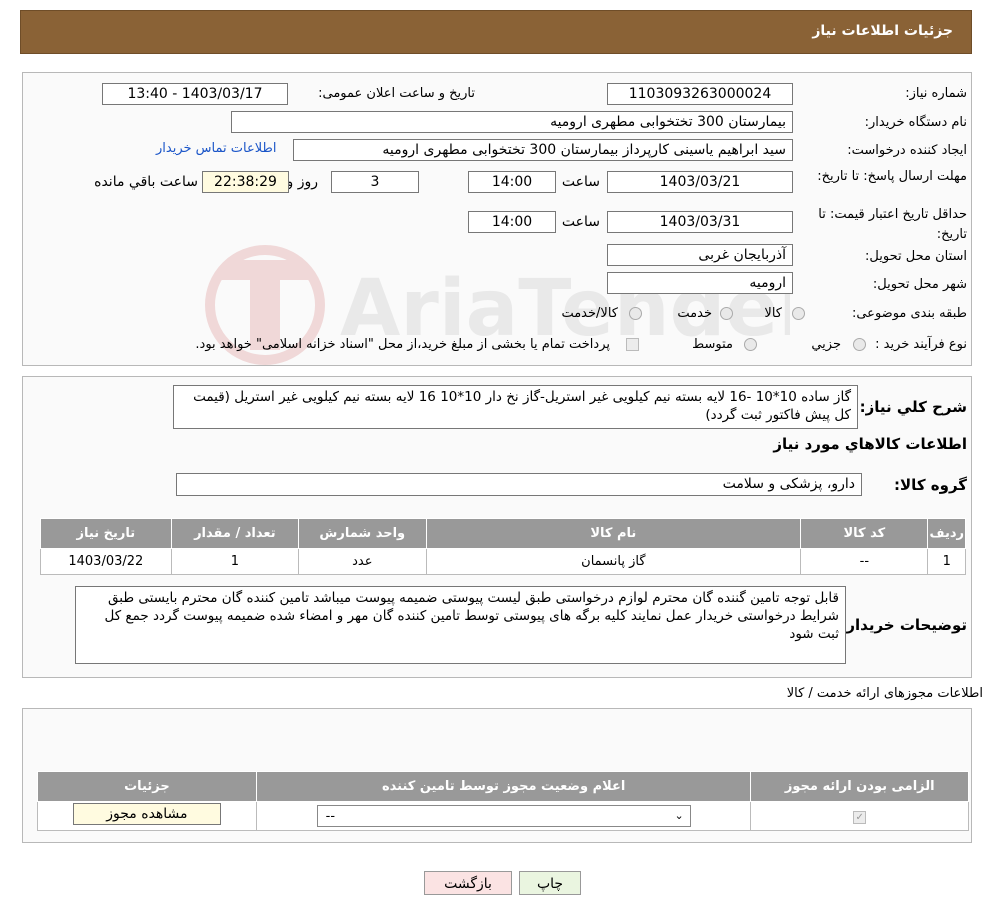 The width and height of the screenshot is (985, 915). Describe the element at coordinates (512, 222) in the screenshot. I see `validity-time-field: 14:00` at that location.